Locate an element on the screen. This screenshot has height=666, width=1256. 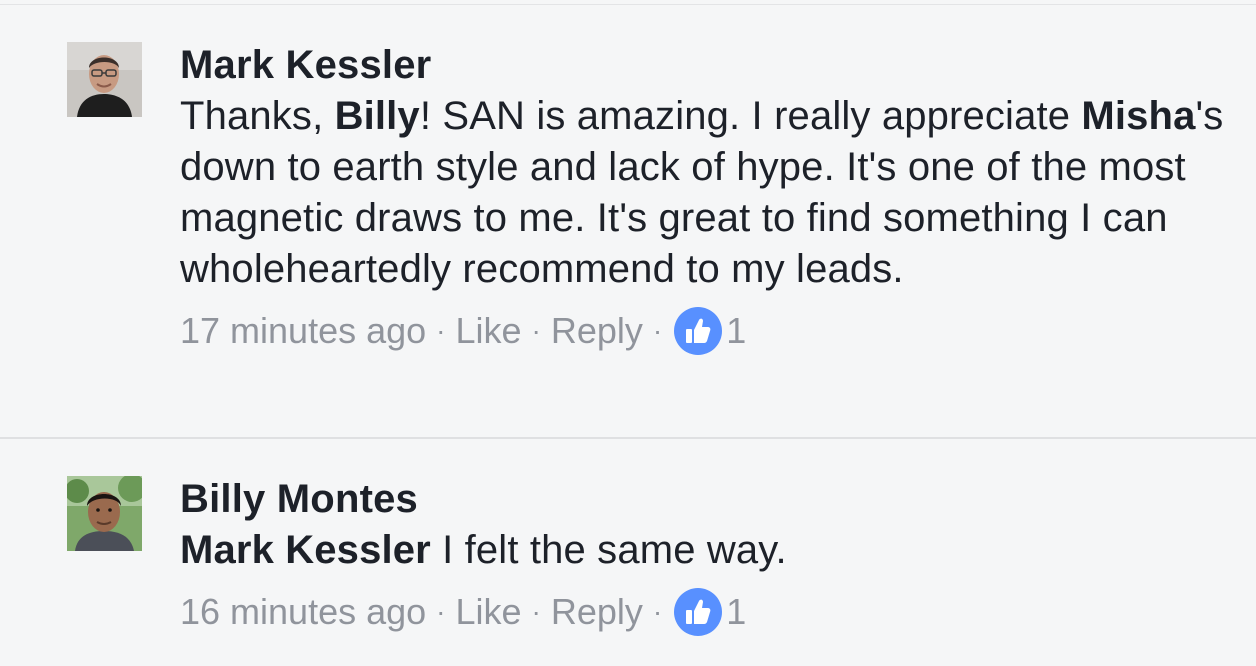
comment-meta: 17 minutes ago · Like · Reply · 1 is located at coordinates (710, 331).